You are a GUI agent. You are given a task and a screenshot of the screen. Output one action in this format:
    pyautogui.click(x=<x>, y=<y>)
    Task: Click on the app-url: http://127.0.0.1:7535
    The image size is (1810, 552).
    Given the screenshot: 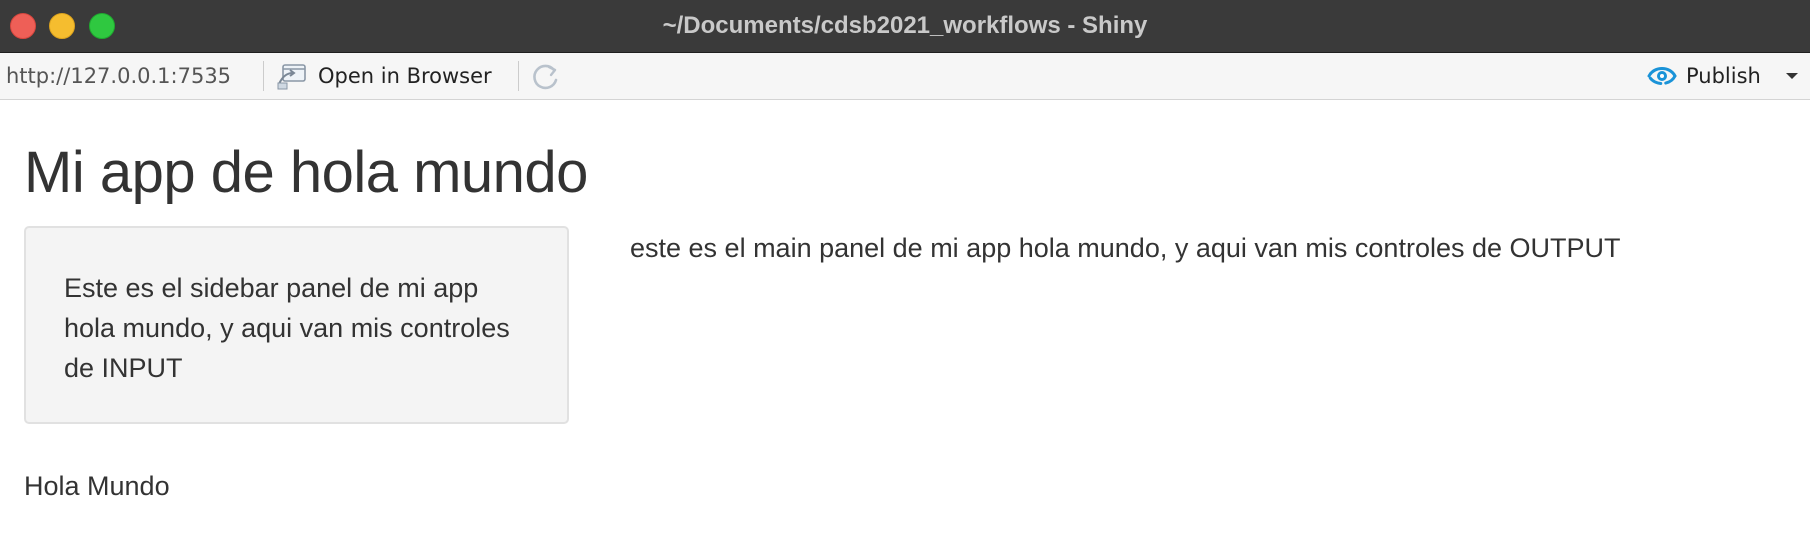 What is the action you would take?
    pyautogui.click(x=119, y=76)
    